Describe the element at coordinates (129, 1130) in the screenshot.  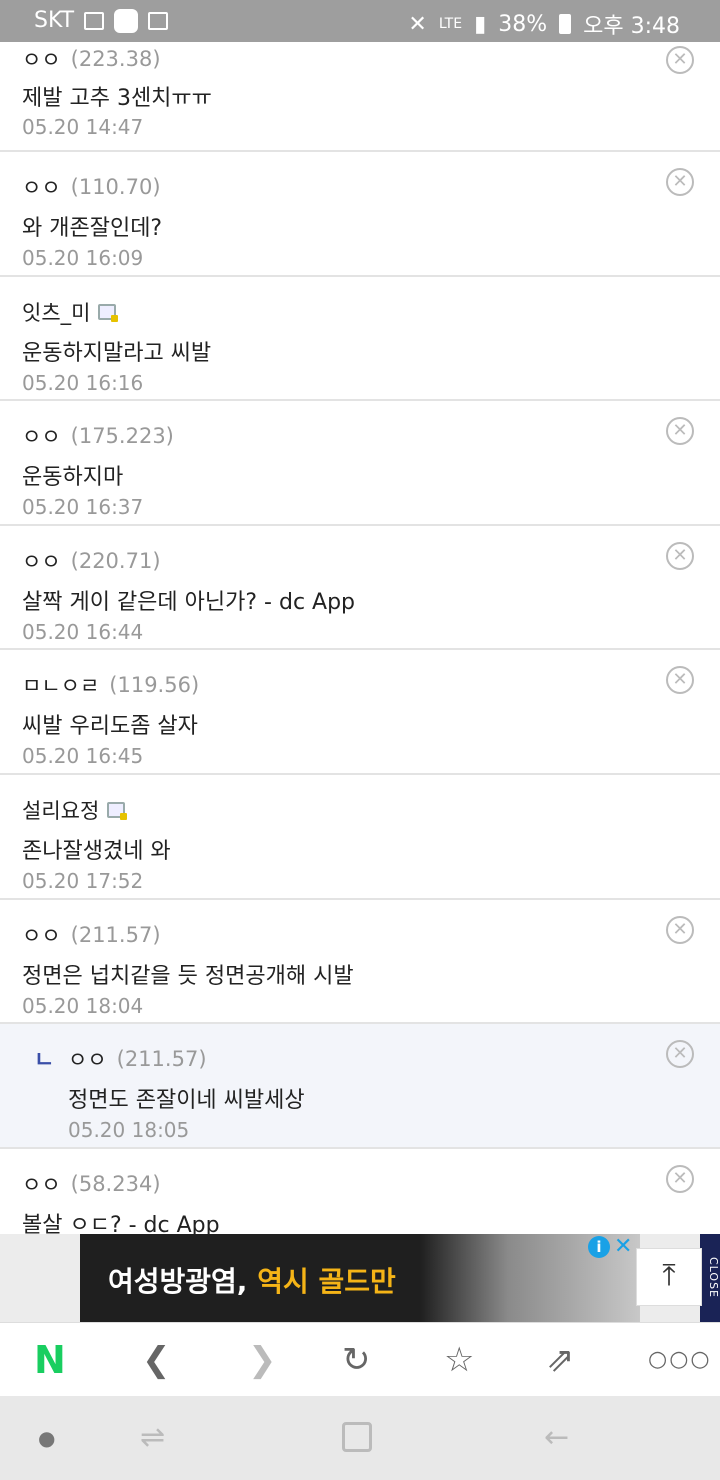
I see `comment-date: 05.20 18:05` at that location.